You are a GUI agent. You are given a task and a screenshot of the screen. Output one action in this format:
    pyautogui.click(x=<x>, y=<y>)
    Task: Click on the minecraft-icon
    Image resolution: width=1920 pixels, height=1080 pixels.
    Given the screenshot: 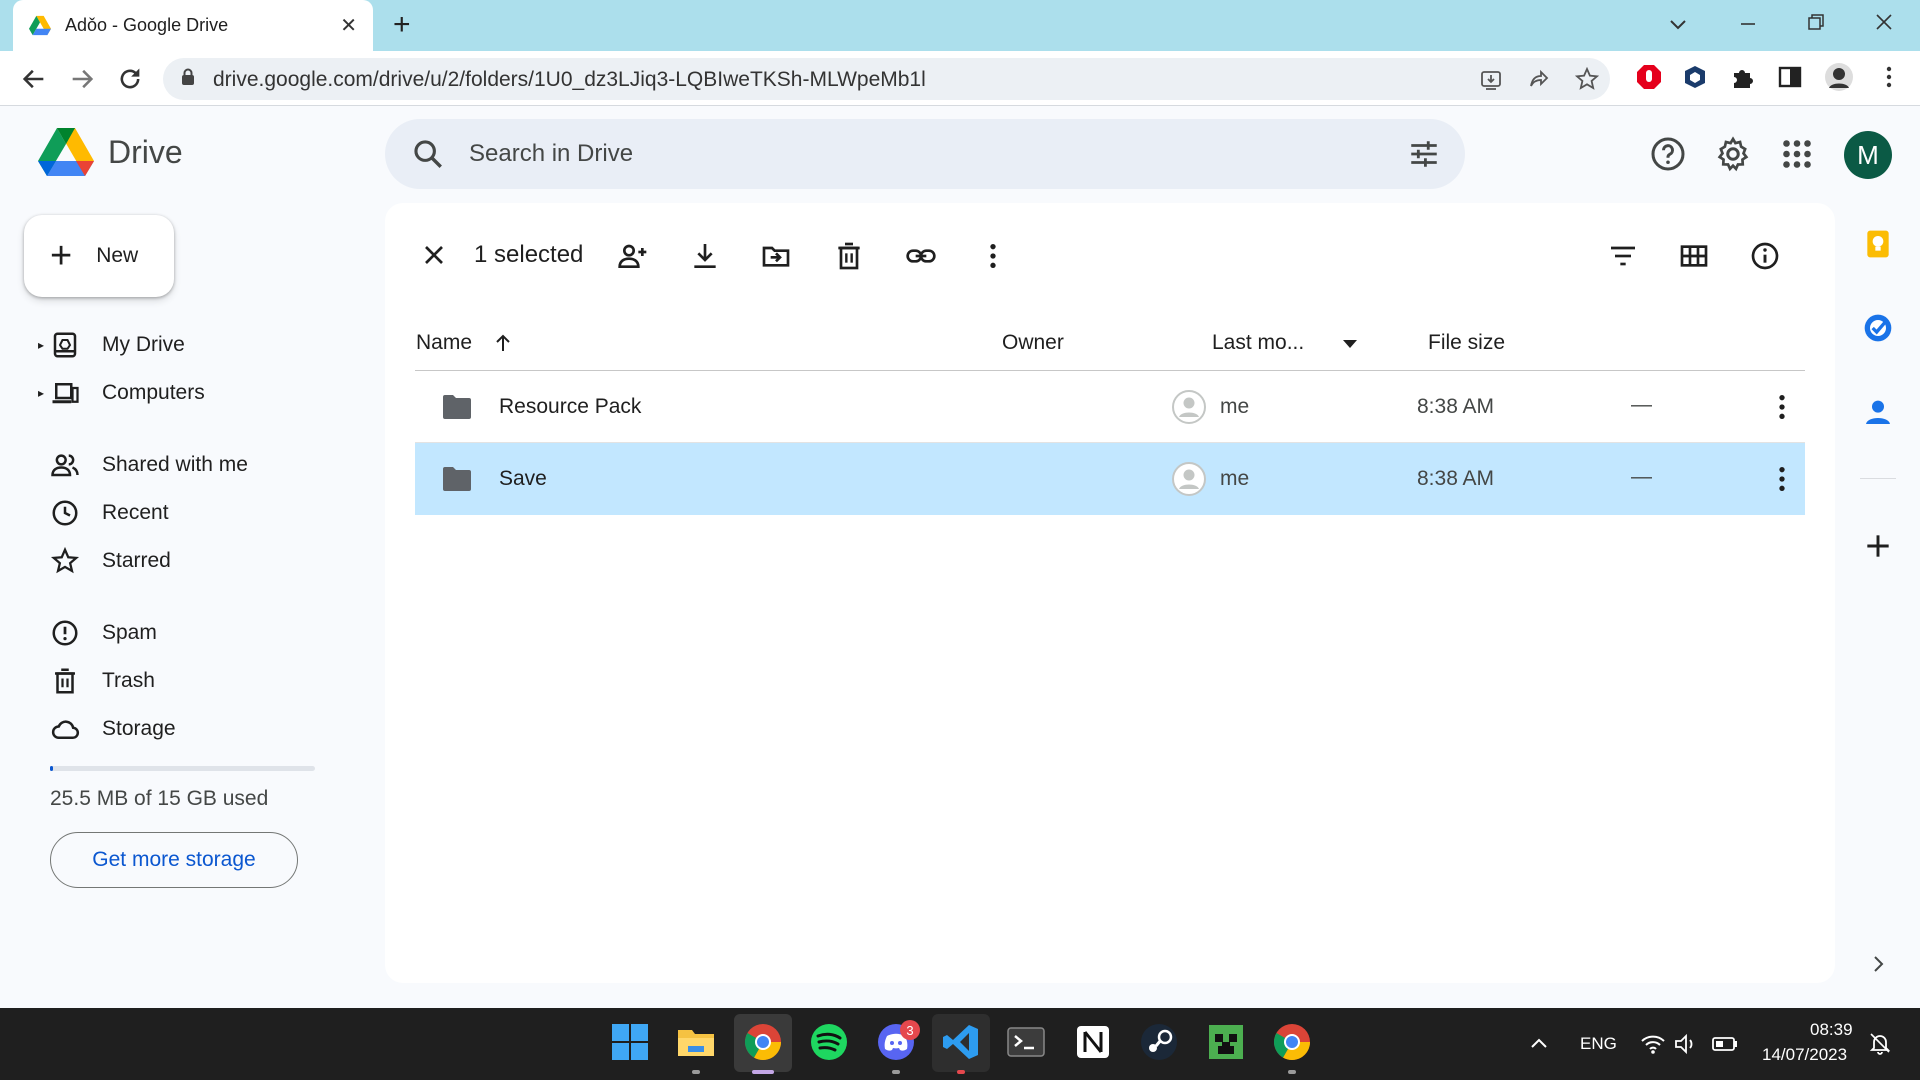 What is the action you would take?
    pyautogui.click(x=1226, y=1042)
    